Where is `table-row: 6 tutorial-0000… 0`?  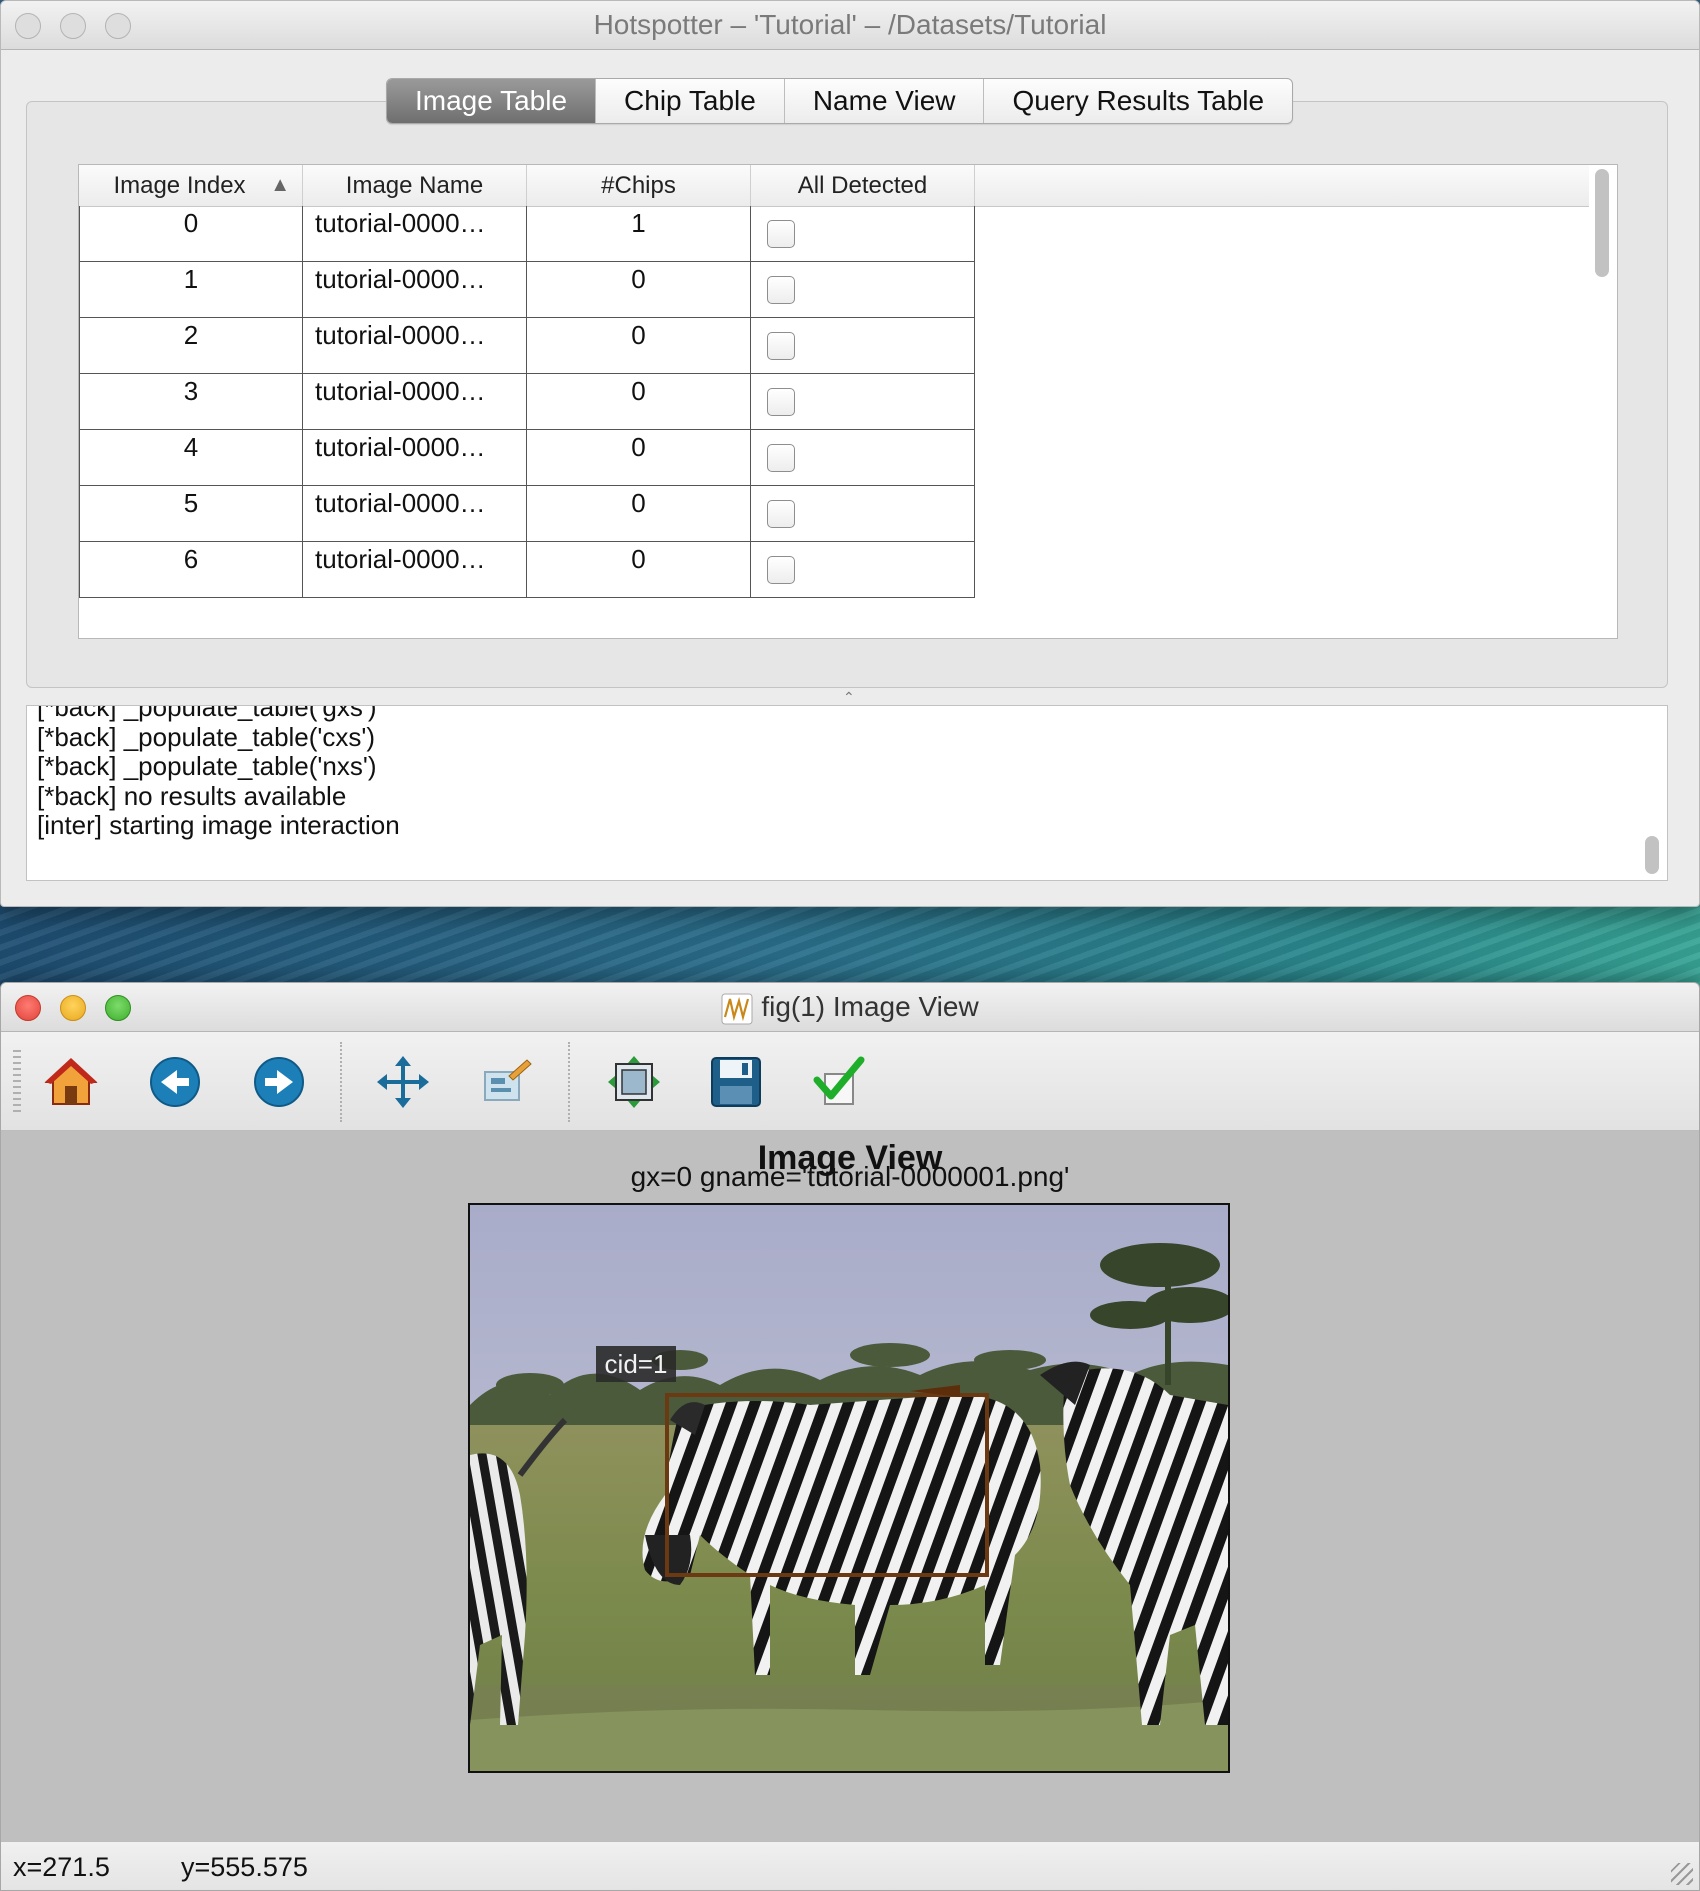
table-row: 6 tutorial-0000… 0 is located at coordinates (529, 575).